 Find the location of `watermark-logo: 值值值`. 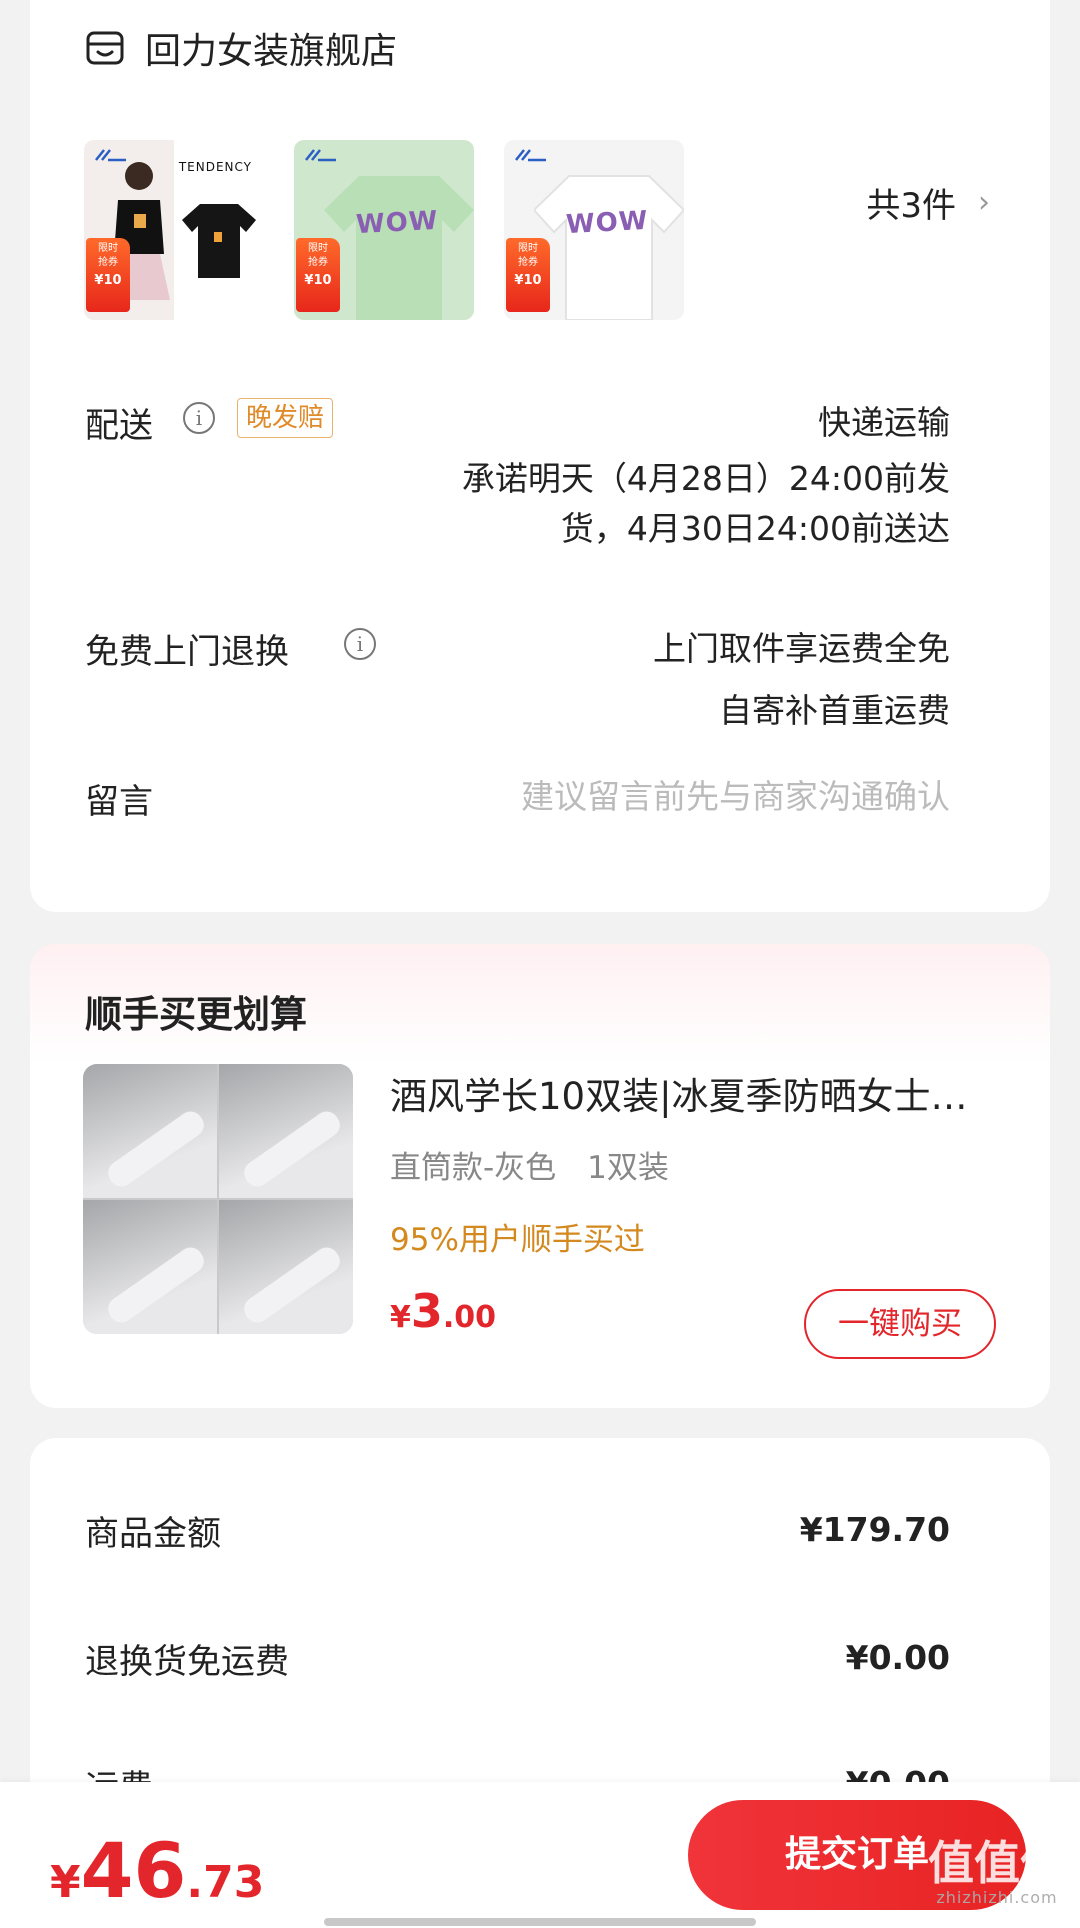

watermark-logo: 值值值 is located at coordinates (997, 1863).